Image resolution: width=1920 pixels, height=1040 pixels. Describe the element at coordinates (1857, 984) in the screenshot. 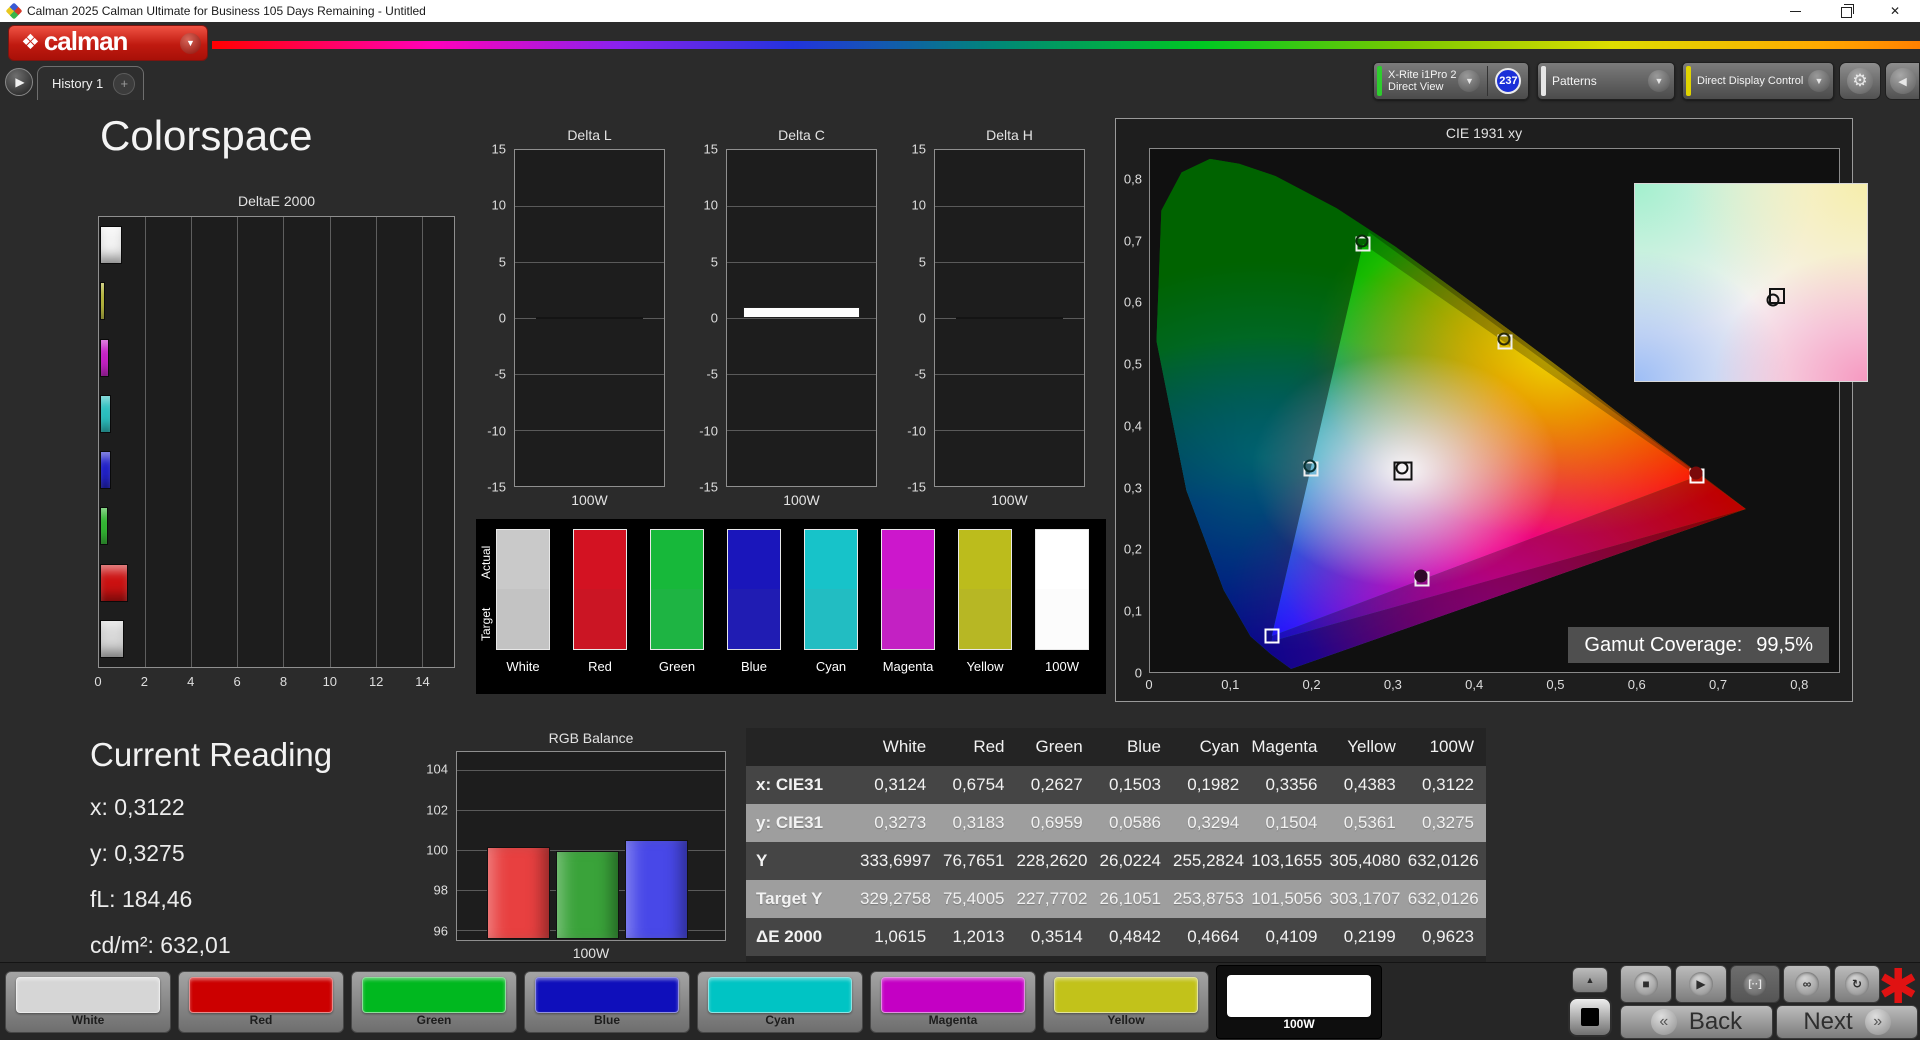

I see `refresh-button: ↻` at that location.